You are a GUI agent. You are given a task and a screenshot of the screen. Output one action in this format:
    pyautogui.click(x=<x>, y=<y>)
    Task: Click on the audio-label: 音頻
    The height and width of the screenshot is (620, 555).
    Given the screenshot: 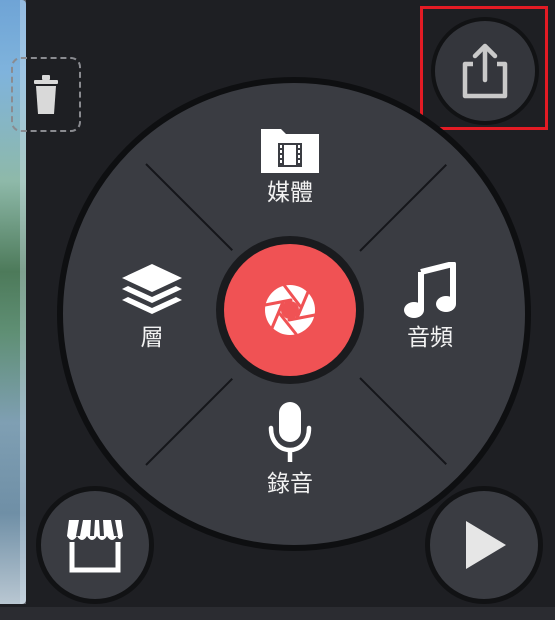 What is the action you would take?
    pyautogui.click(x=430, y=338)
    